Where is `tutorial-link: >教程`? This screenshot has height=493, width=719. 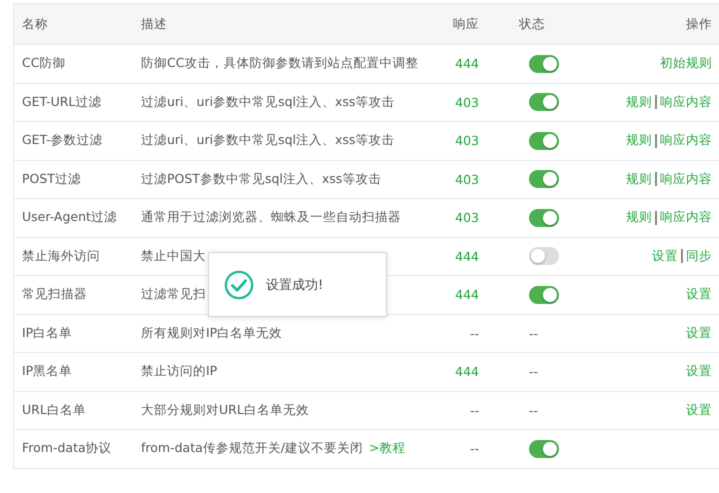 tutorial-link: >教程 is located at coordinates (387, 449).